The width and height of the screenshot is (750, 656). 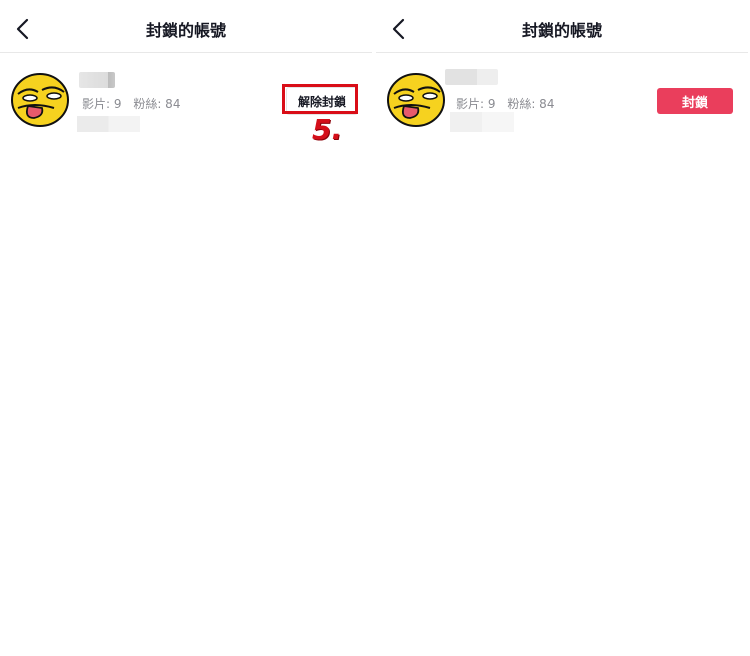 What do you see at coordinates (320, 99) in the screenshot?
I see `highlight-box` at bounding box center [320, 99].